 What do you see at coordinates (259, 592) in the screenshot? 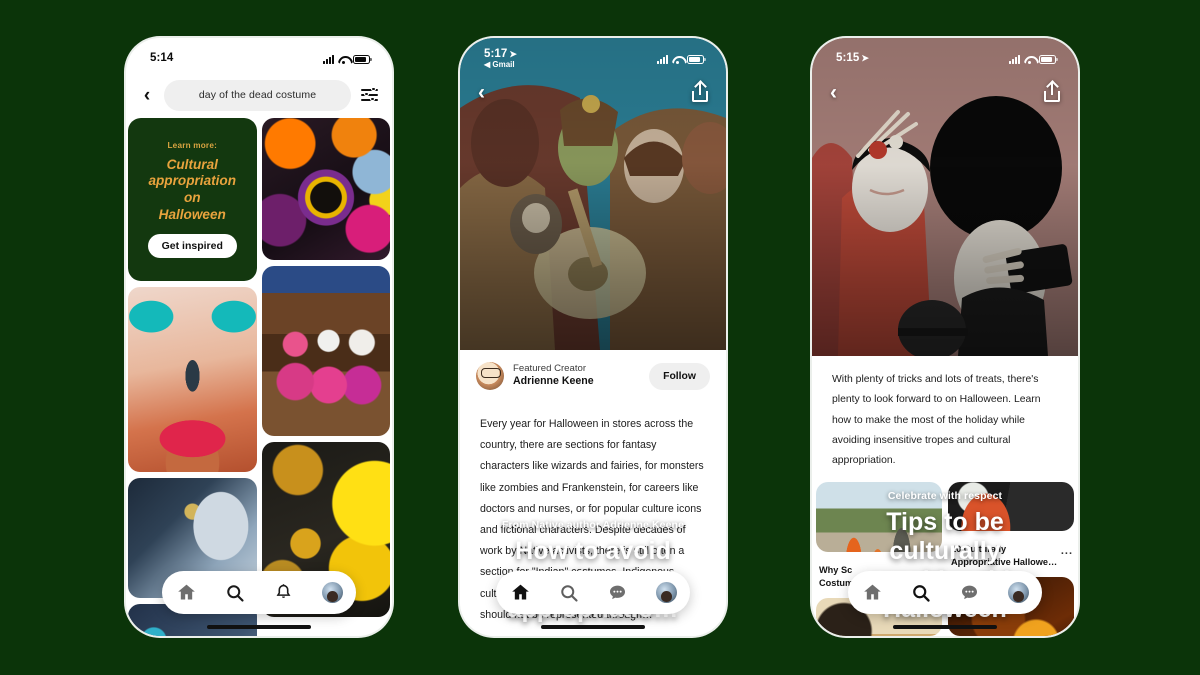
I see `phone1-bottom-nav` at bounding box center [259, 592].